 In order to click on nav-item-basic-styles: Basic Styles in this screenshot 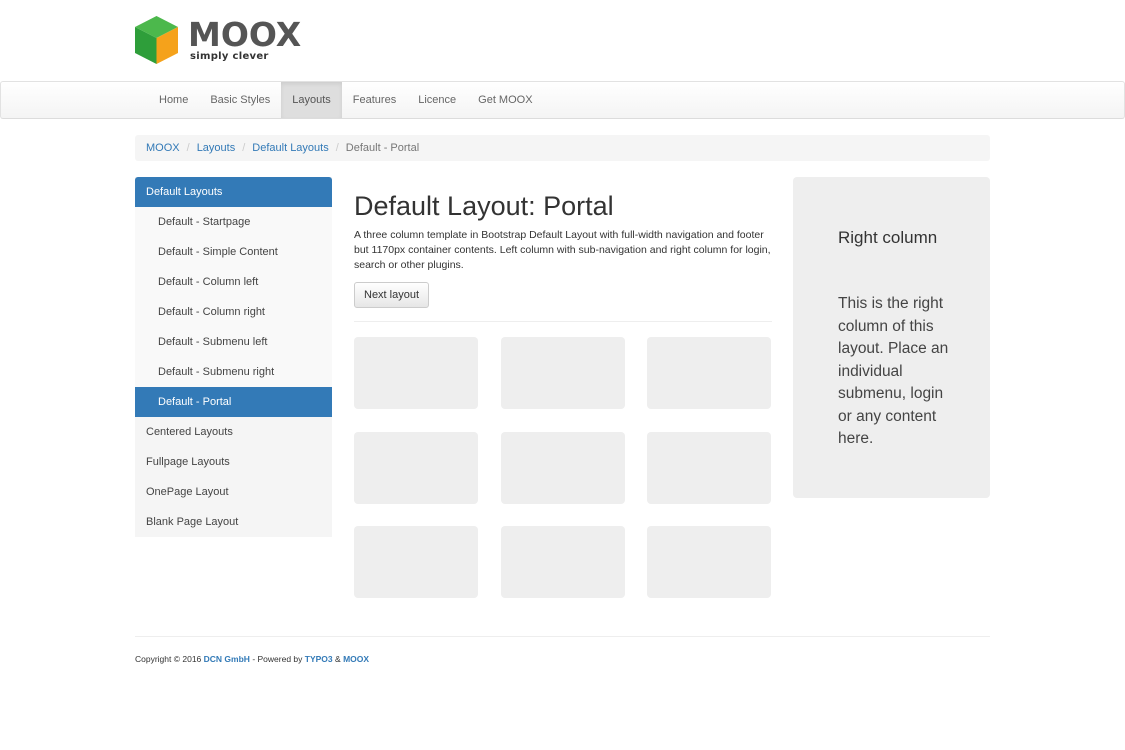, I will do `click(240, 100)`.